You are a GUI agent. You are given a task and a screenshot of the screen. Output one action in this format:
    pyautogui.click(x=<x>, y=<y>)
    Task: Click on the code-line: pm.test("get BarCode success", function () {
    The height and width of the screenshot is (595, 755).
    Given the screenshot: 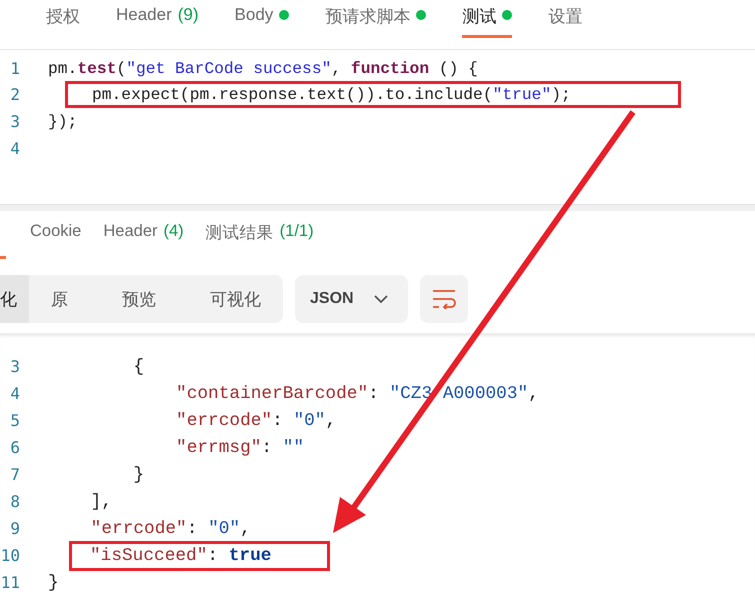 What is the action you would take?
    pyautogui.click(x=263, y=68)
    